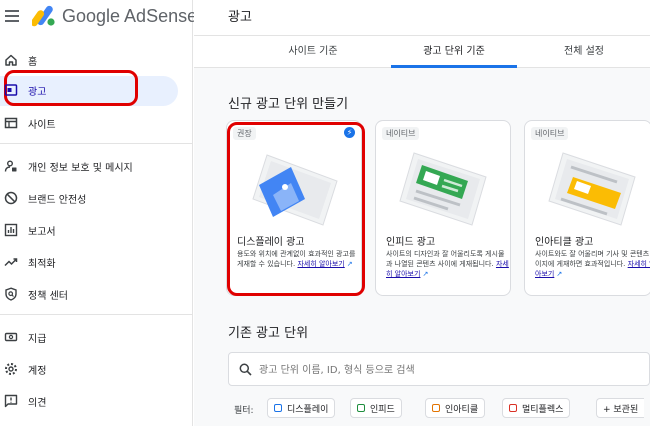 The width and height of the screenshot is (650, 426). I want to click on sidebar-item-label: 계정, so click(37, 371).